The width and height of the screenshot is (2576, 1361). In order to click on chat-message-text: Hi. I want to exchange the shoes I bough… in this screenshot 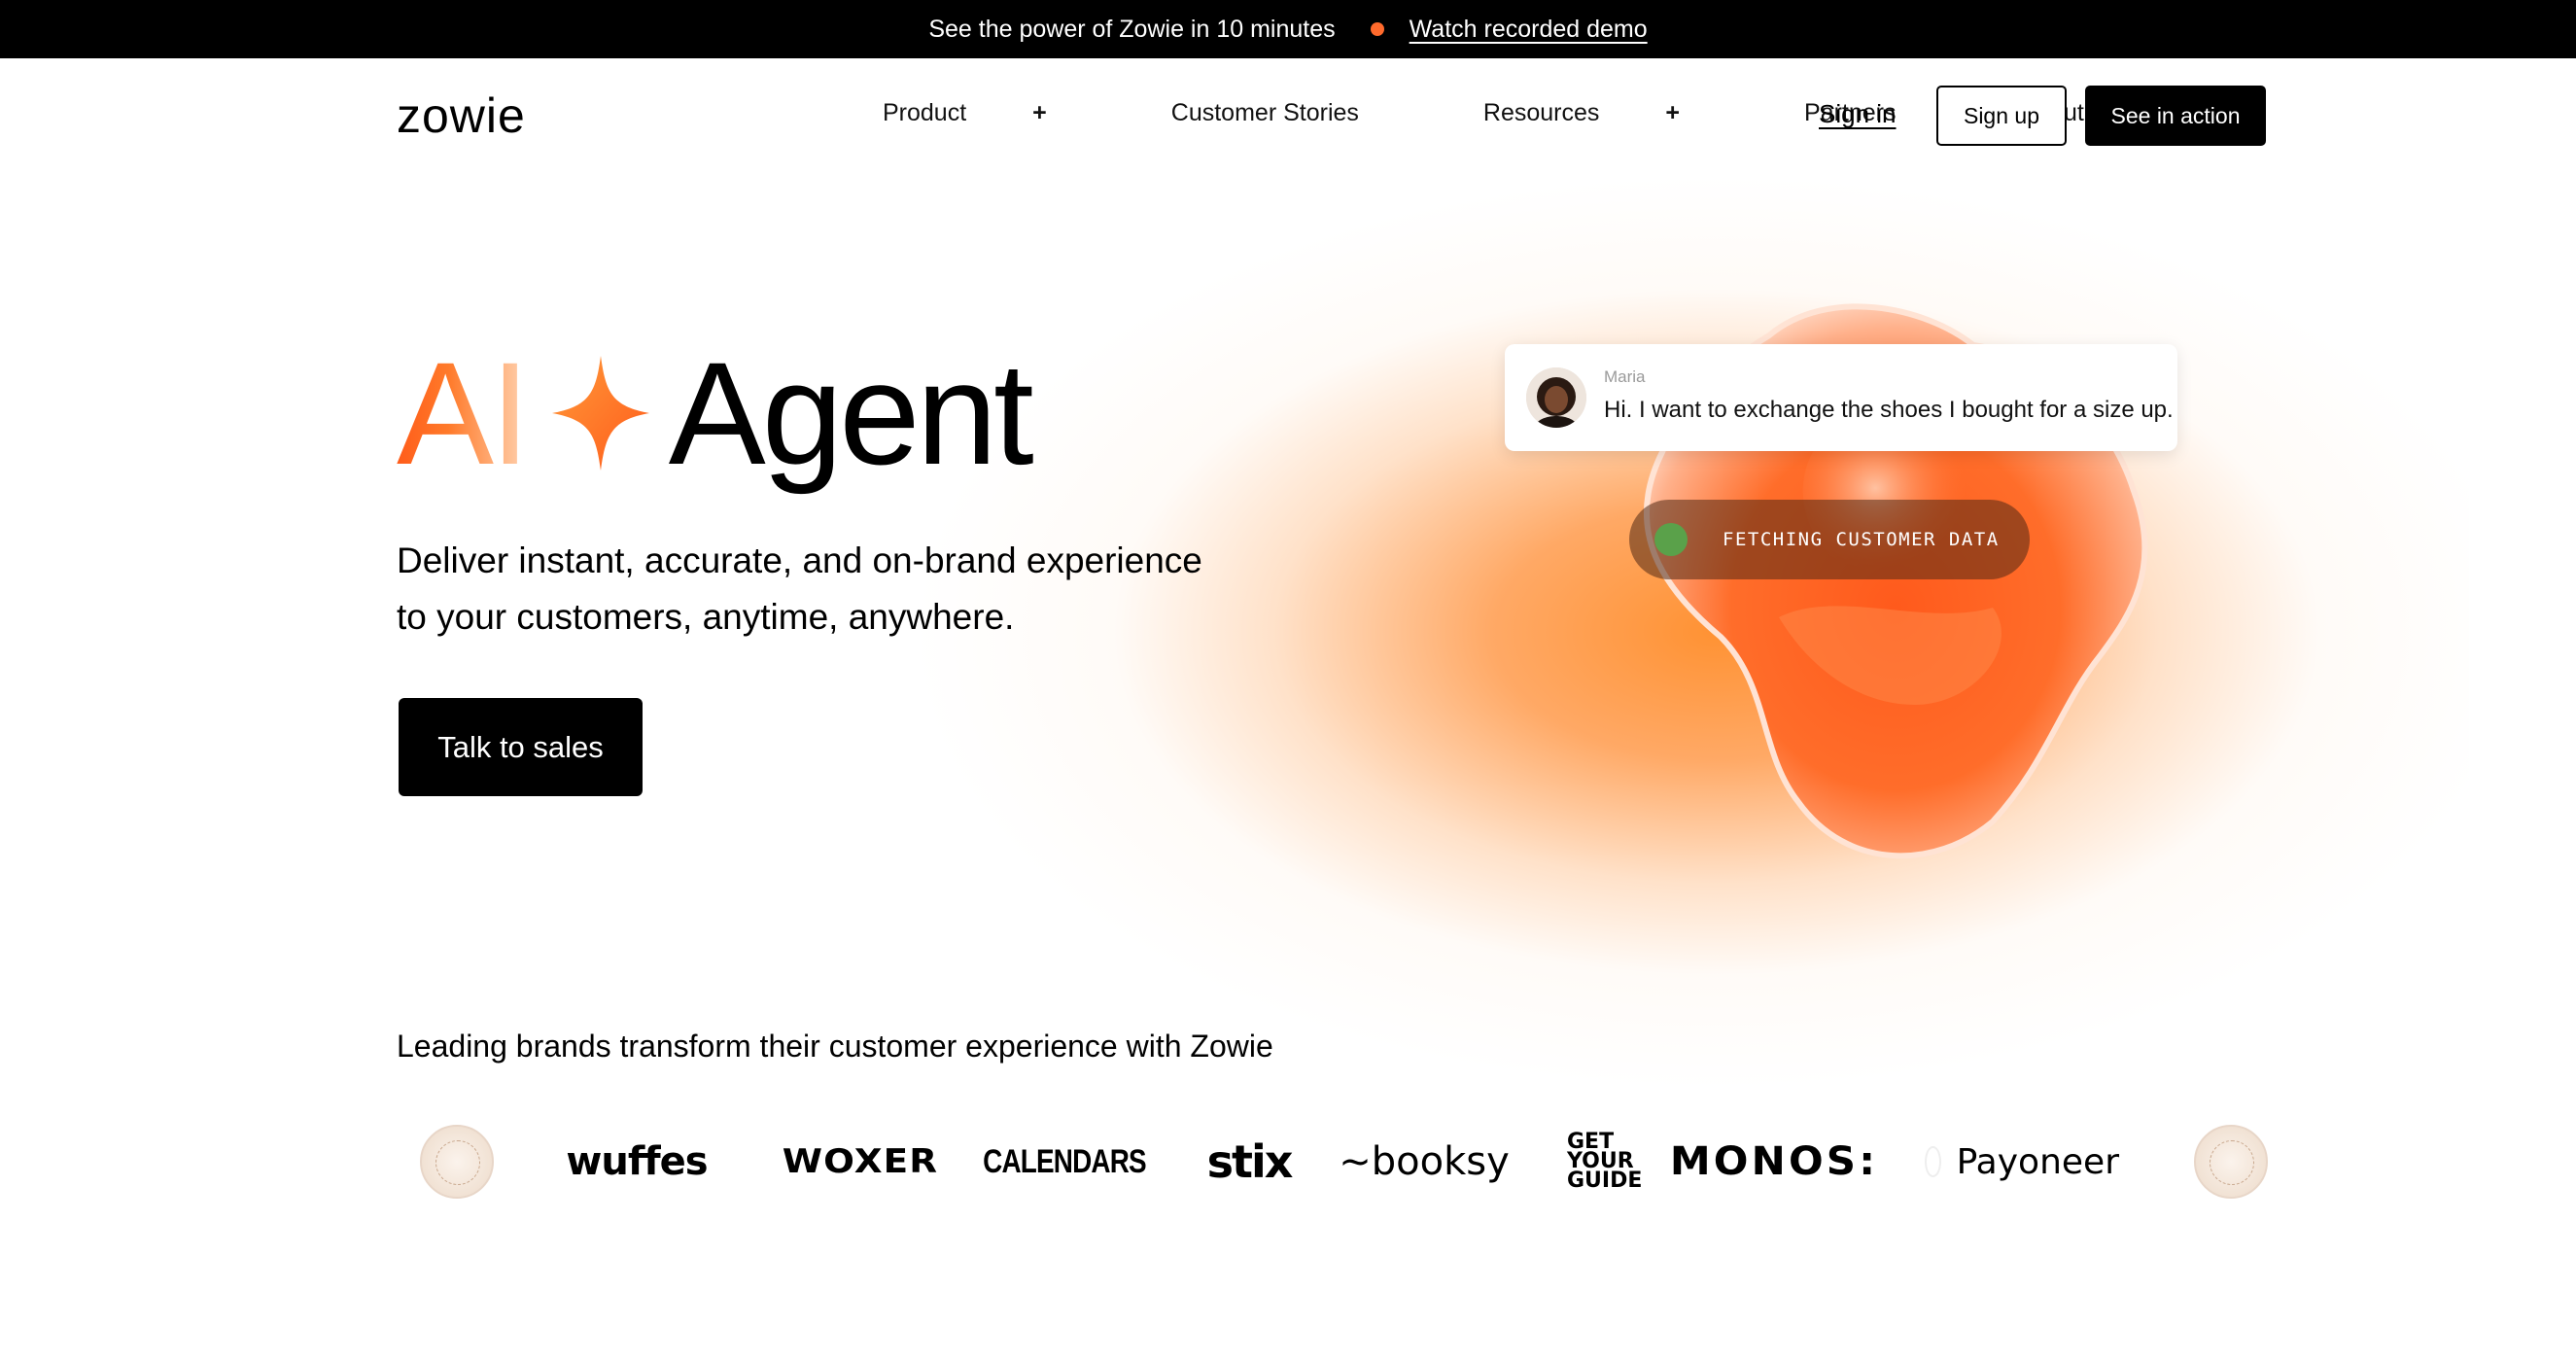, I will do `click(1889, 410)`.